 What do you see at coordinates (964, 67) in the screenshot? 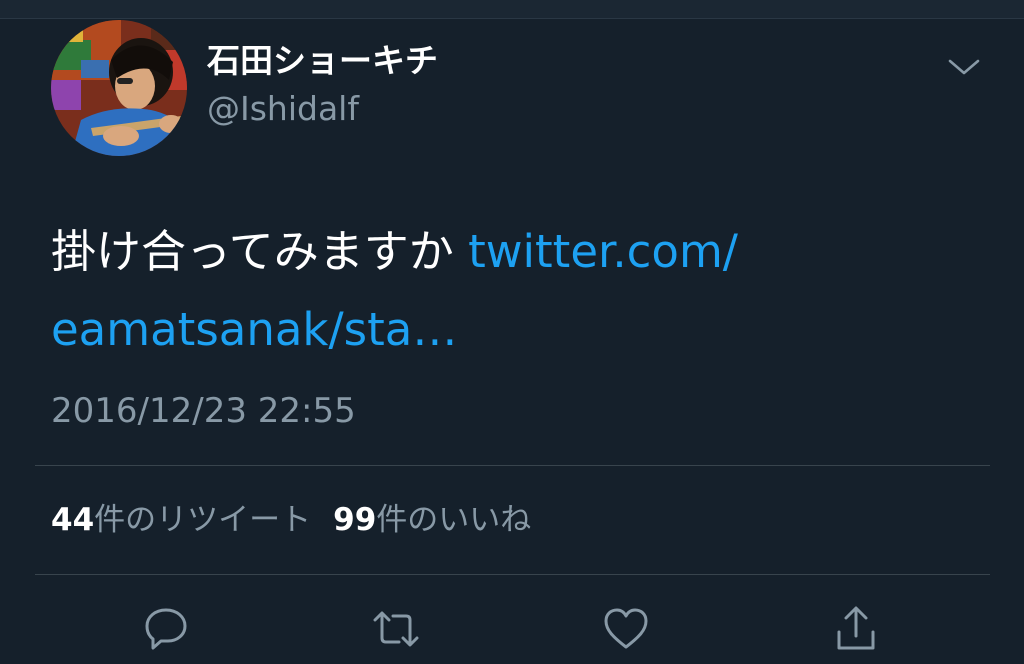
I see `chevron-down-icon` at bounding box center [964, 67].